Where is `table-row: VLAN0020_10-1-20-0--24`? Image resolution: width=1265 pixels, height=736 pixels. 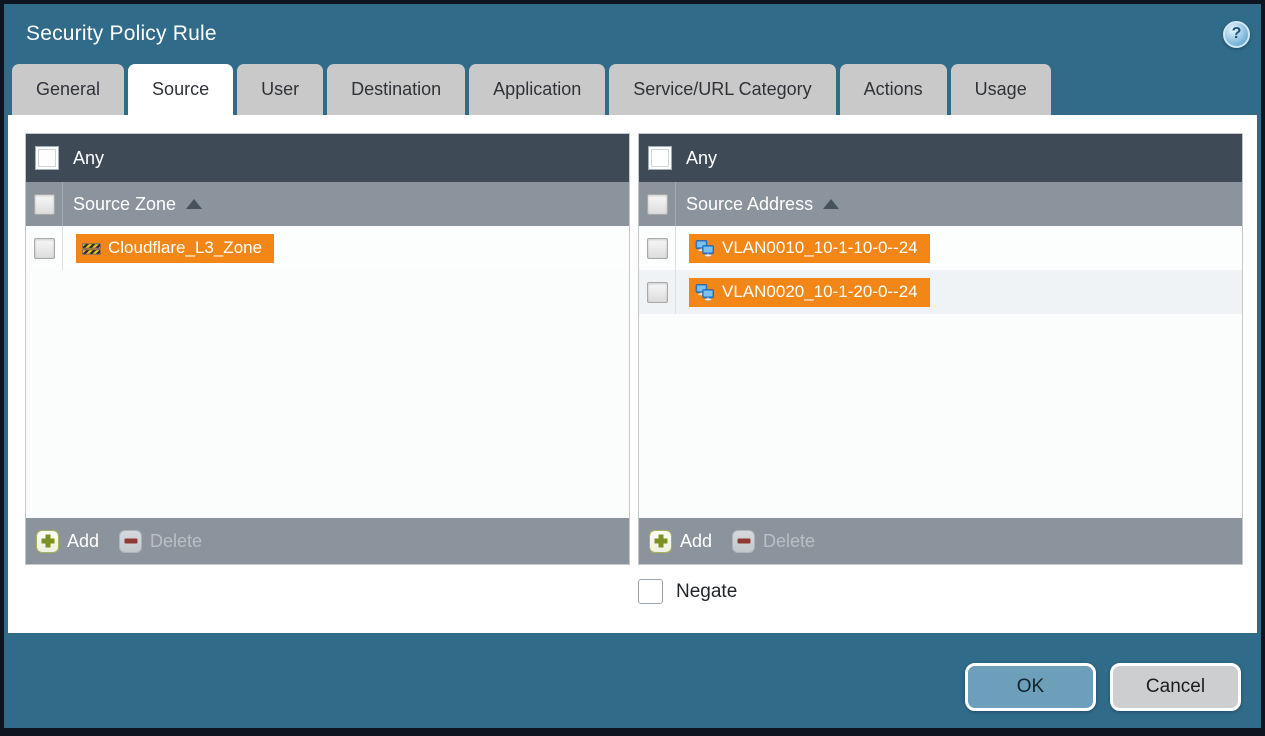
table-row: VLAN0020_10-1-20-0--24 is located at coordinates (940, 292).